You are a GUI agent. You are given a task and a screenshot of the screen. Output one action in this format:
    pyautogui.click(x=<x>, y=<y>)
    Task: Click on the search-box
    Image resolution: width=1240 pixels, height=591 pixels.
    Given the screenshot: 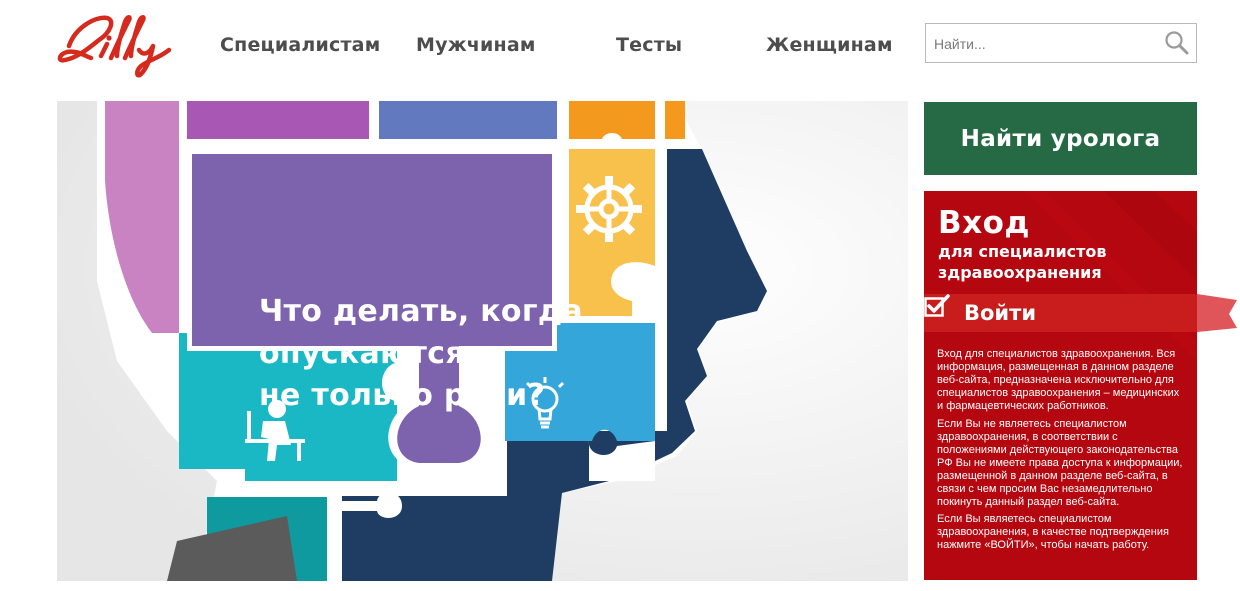 What is the action you would take?
    pyautogui.click(x=1061, y=43)
    